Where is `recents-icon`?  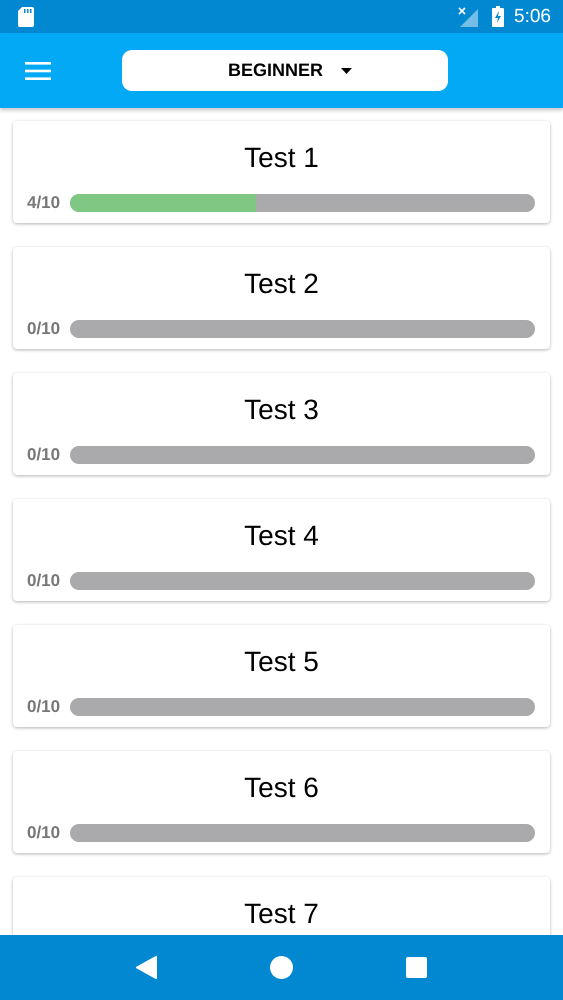
recents-icon is located at coordinates (416, 967).